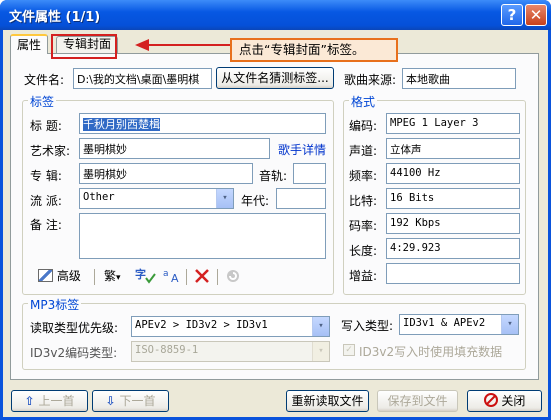 The image size is (551, 420). What do you see at coordinates (56, 401) in the screenshot?
I see `previous-track-label: 上一首` at bounding box center [56, 401].